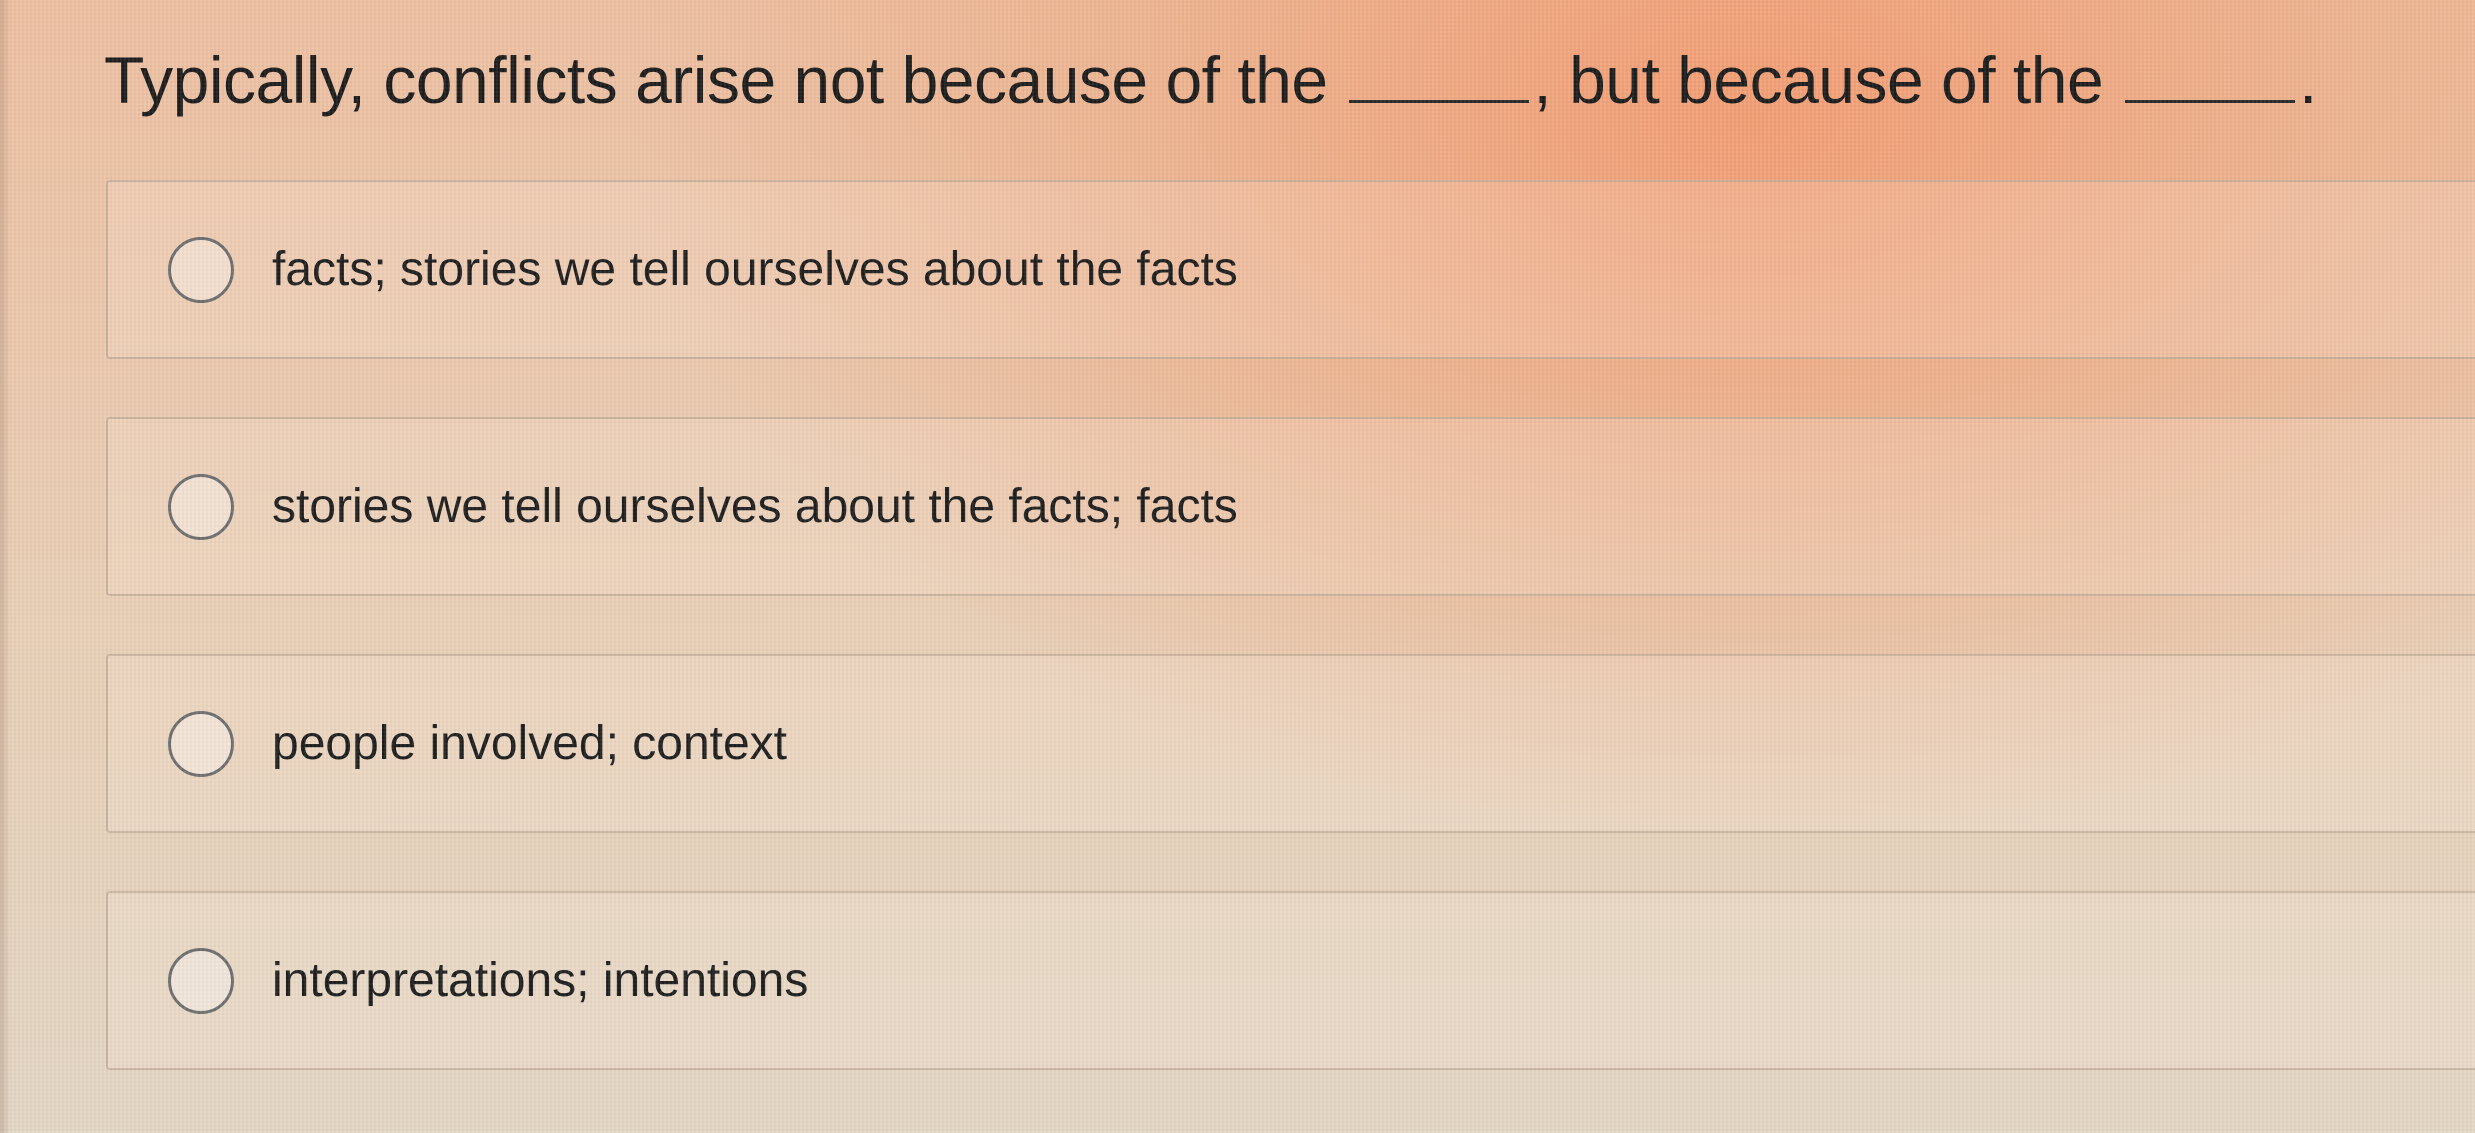 The height and width of the screenshot is (1133, 2475). What do you see at coordinates (5, 566) in the screenshot?
I see `screen-edge-shadow` at bounding box center [5, 566].